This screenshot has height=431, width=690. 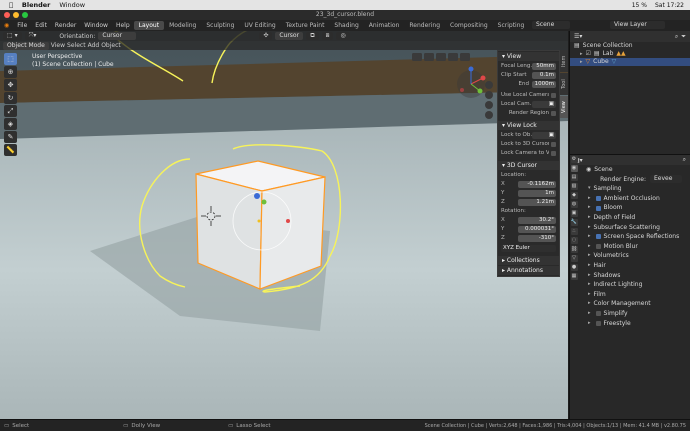 I want to click on tab-view: View, so click(x=564, y=107).